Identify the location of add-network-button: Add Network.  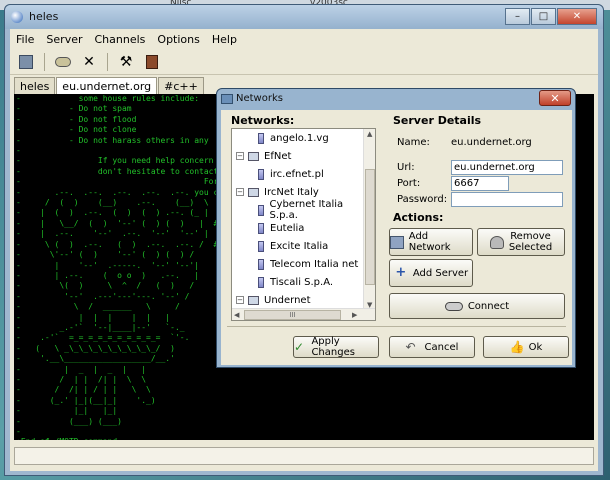
(431, 242).